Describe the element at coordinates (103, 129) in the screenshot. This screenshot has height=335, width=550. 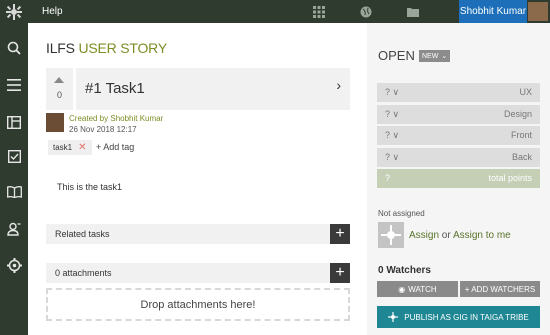
I see `created-date: 26 Nov 2018 12:17` at that location.